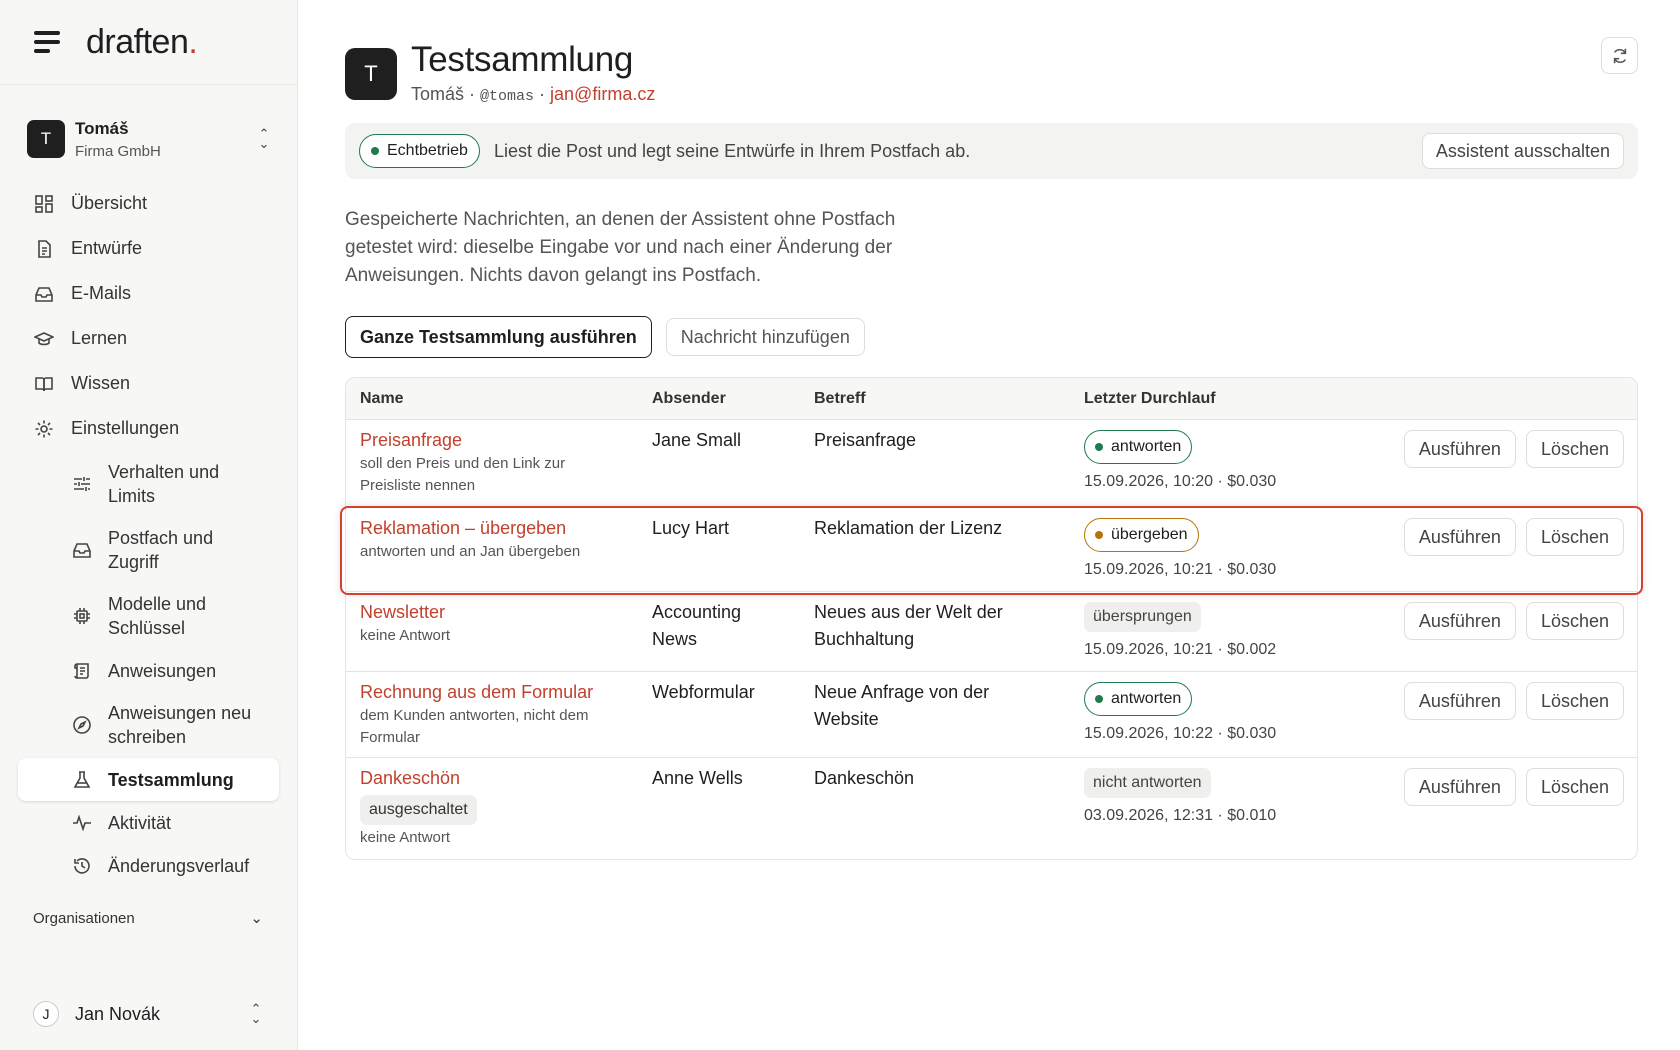  Describe the element at coordinates (148, 139) in the screenshot. I see `account-switcher: T Tomáš Firma GmbH ⌃ ⌄` at that location.